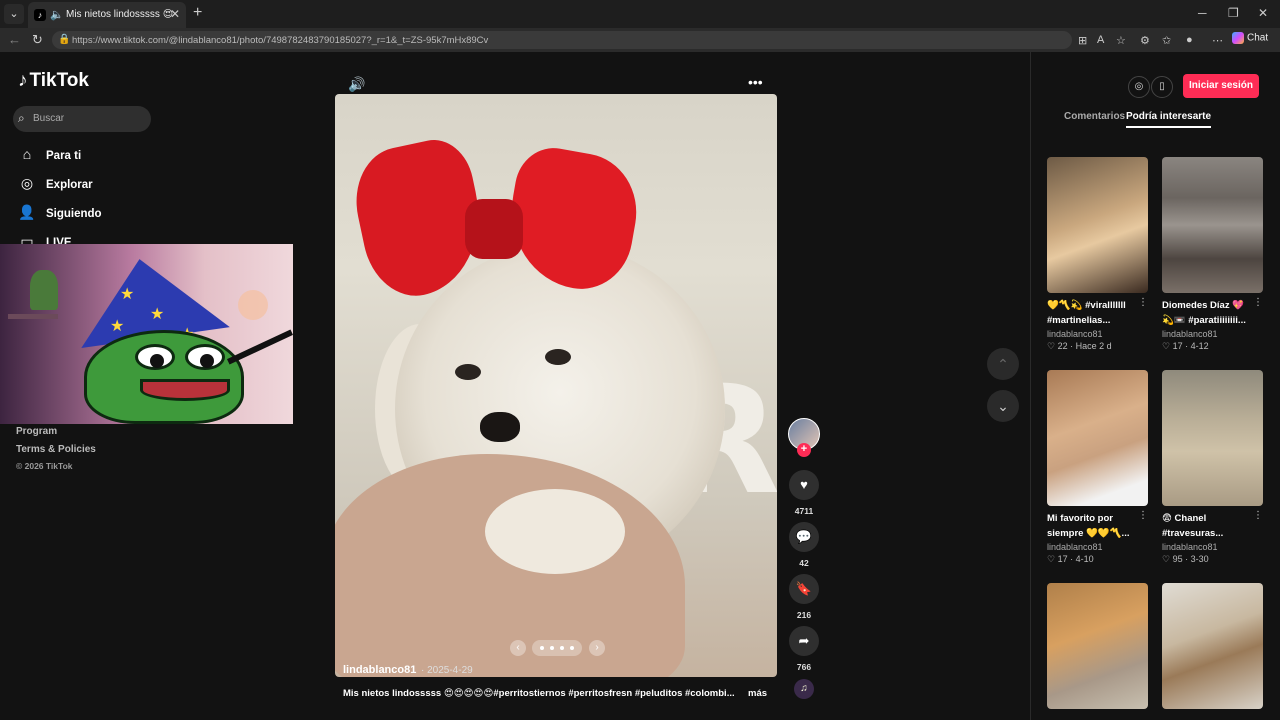 The image size is (1280, 720). What do you see at coordinates (36, 431) in the screenshot?
I see `footer-program-link: Program` at bounding box center [36, 431].